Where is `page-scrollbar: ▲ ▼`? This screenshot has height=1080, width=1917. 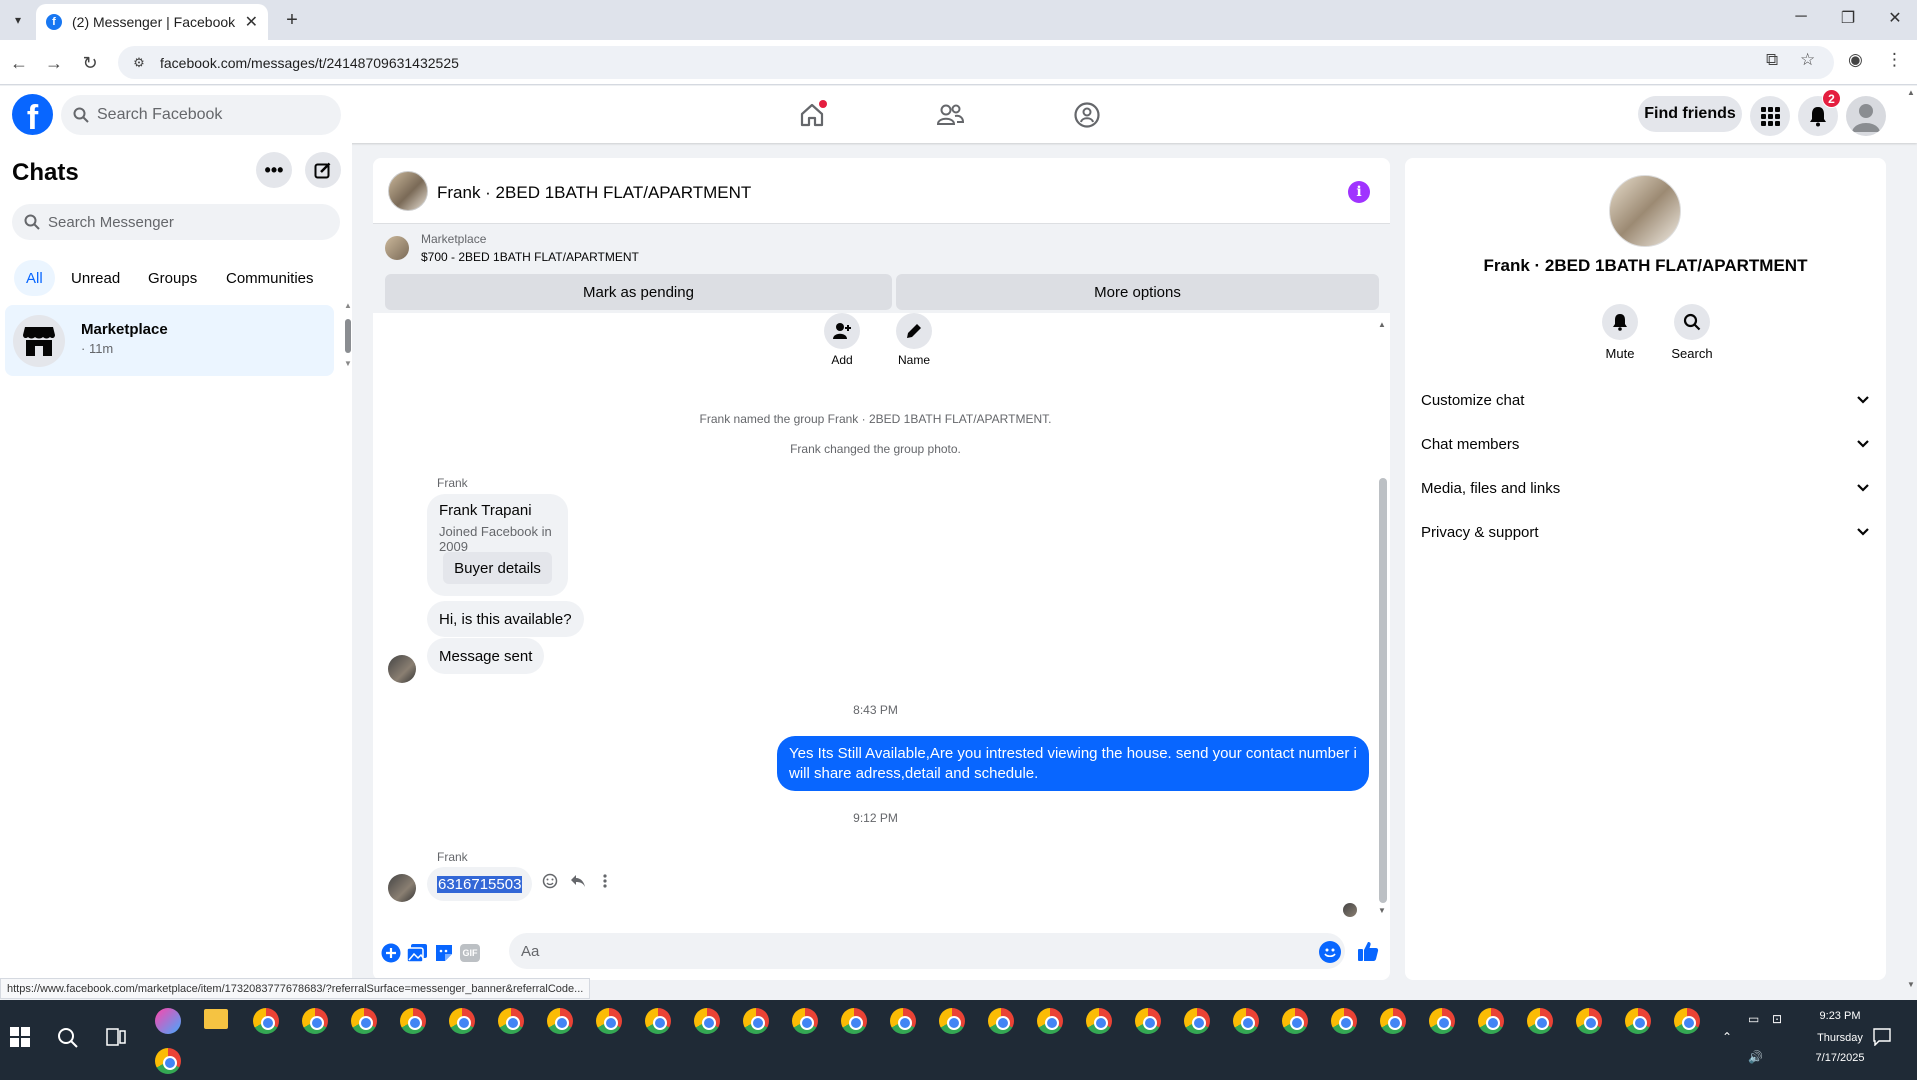 page-scrollbar: ▲ ▼ is located at coordinates (1911, 539).